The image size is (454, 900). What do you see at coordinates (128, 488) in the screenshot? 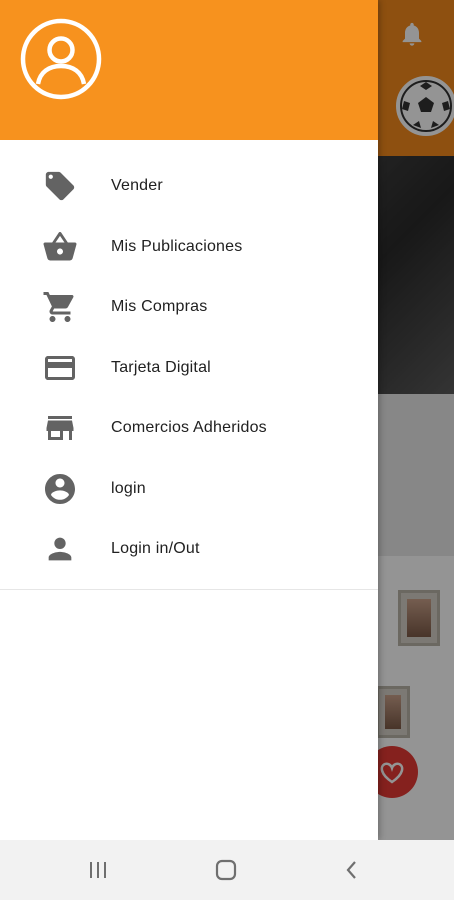
I see `menu-item-label: login` at bounding box center [128, 488].